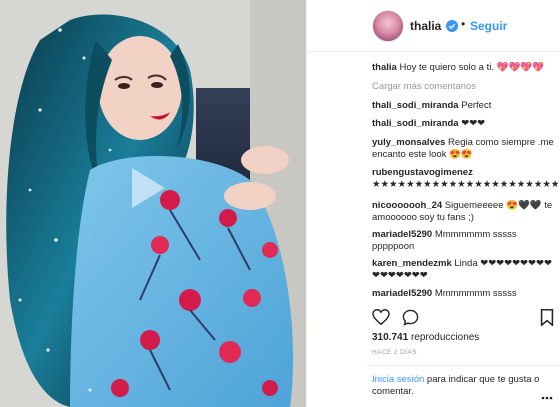 Image resolution: width=560 pixels, height=407 pixels. What do you see at coordinates (398, 379) in the screenshot?
I see `login-link: Inicia sesión` at bounding box center [398, 379].